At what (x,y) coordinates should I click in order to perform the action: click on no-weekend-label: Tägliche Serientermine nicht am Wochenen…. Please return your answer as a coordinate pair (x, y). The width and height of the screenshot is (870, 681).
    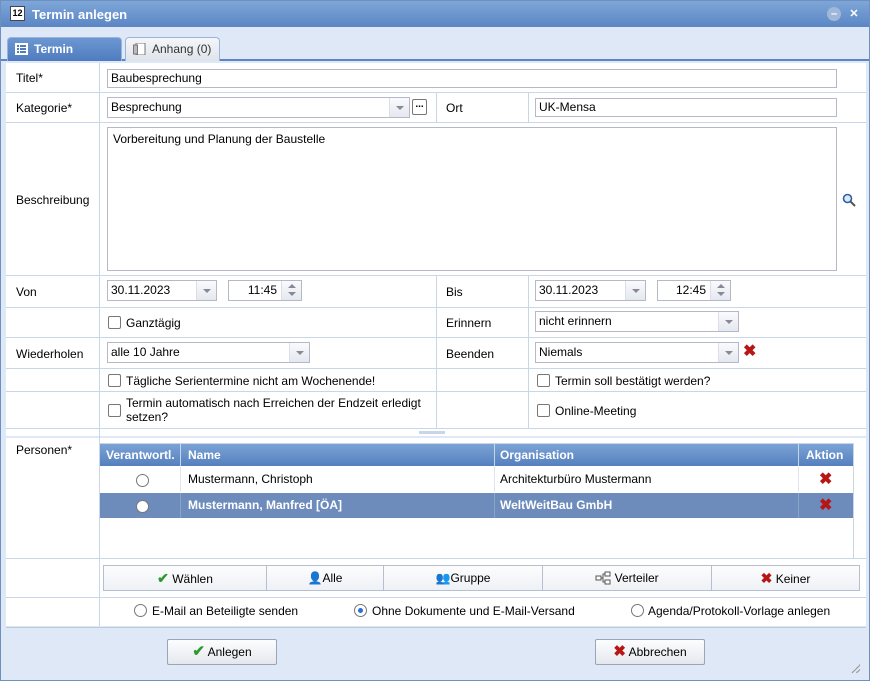
    Looking at the image, I should click on (251, 381).